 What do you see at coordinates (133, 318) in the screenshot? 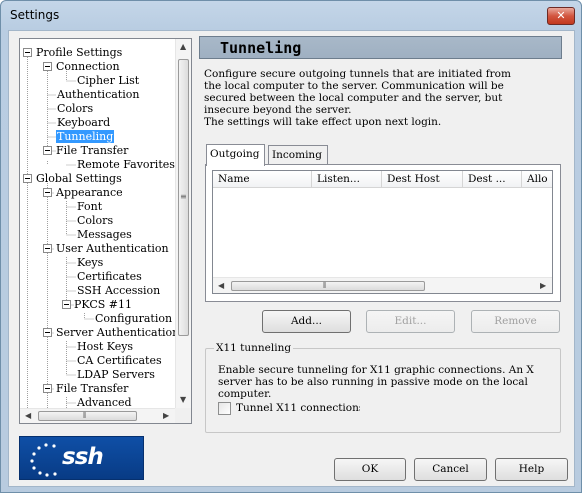
I see `tree-item-configuration: Configuration` at bounding box center [133, 318].